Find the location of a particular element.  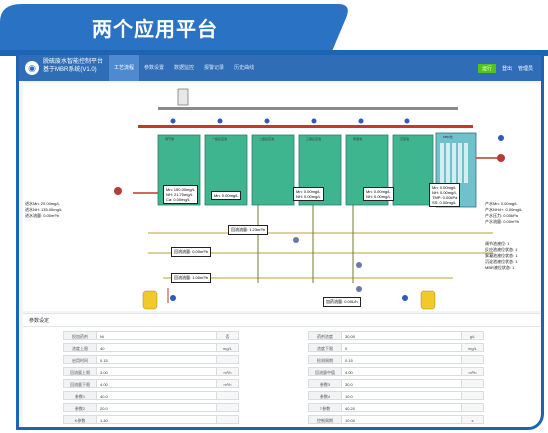

tank-label-2: 一级反应池 is located at coordinates (219, 138).